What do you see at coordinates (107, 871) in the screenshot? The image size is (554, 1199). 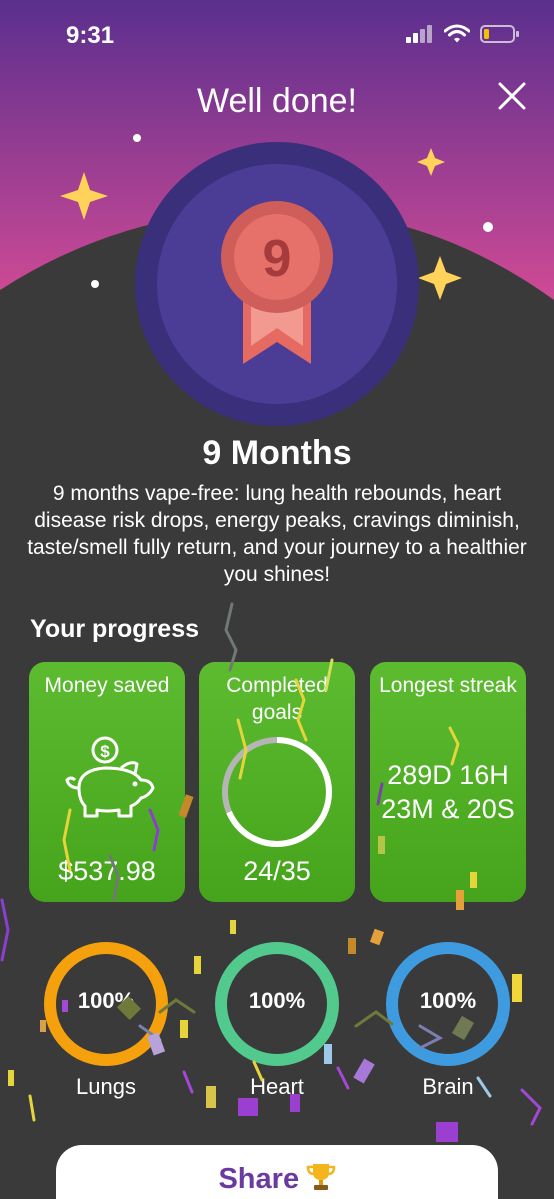 I see `money-saved-value: $537.98` at bounding box center [107, 871].